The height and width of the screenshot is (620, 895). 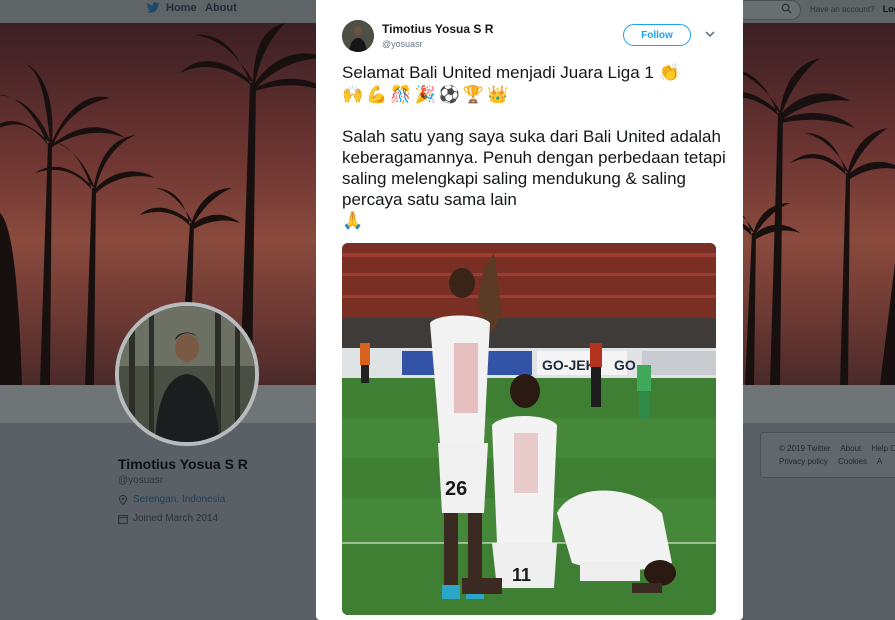 I want to click on profile-name: Timotius Yosua S R, so click(x=183, y=464).